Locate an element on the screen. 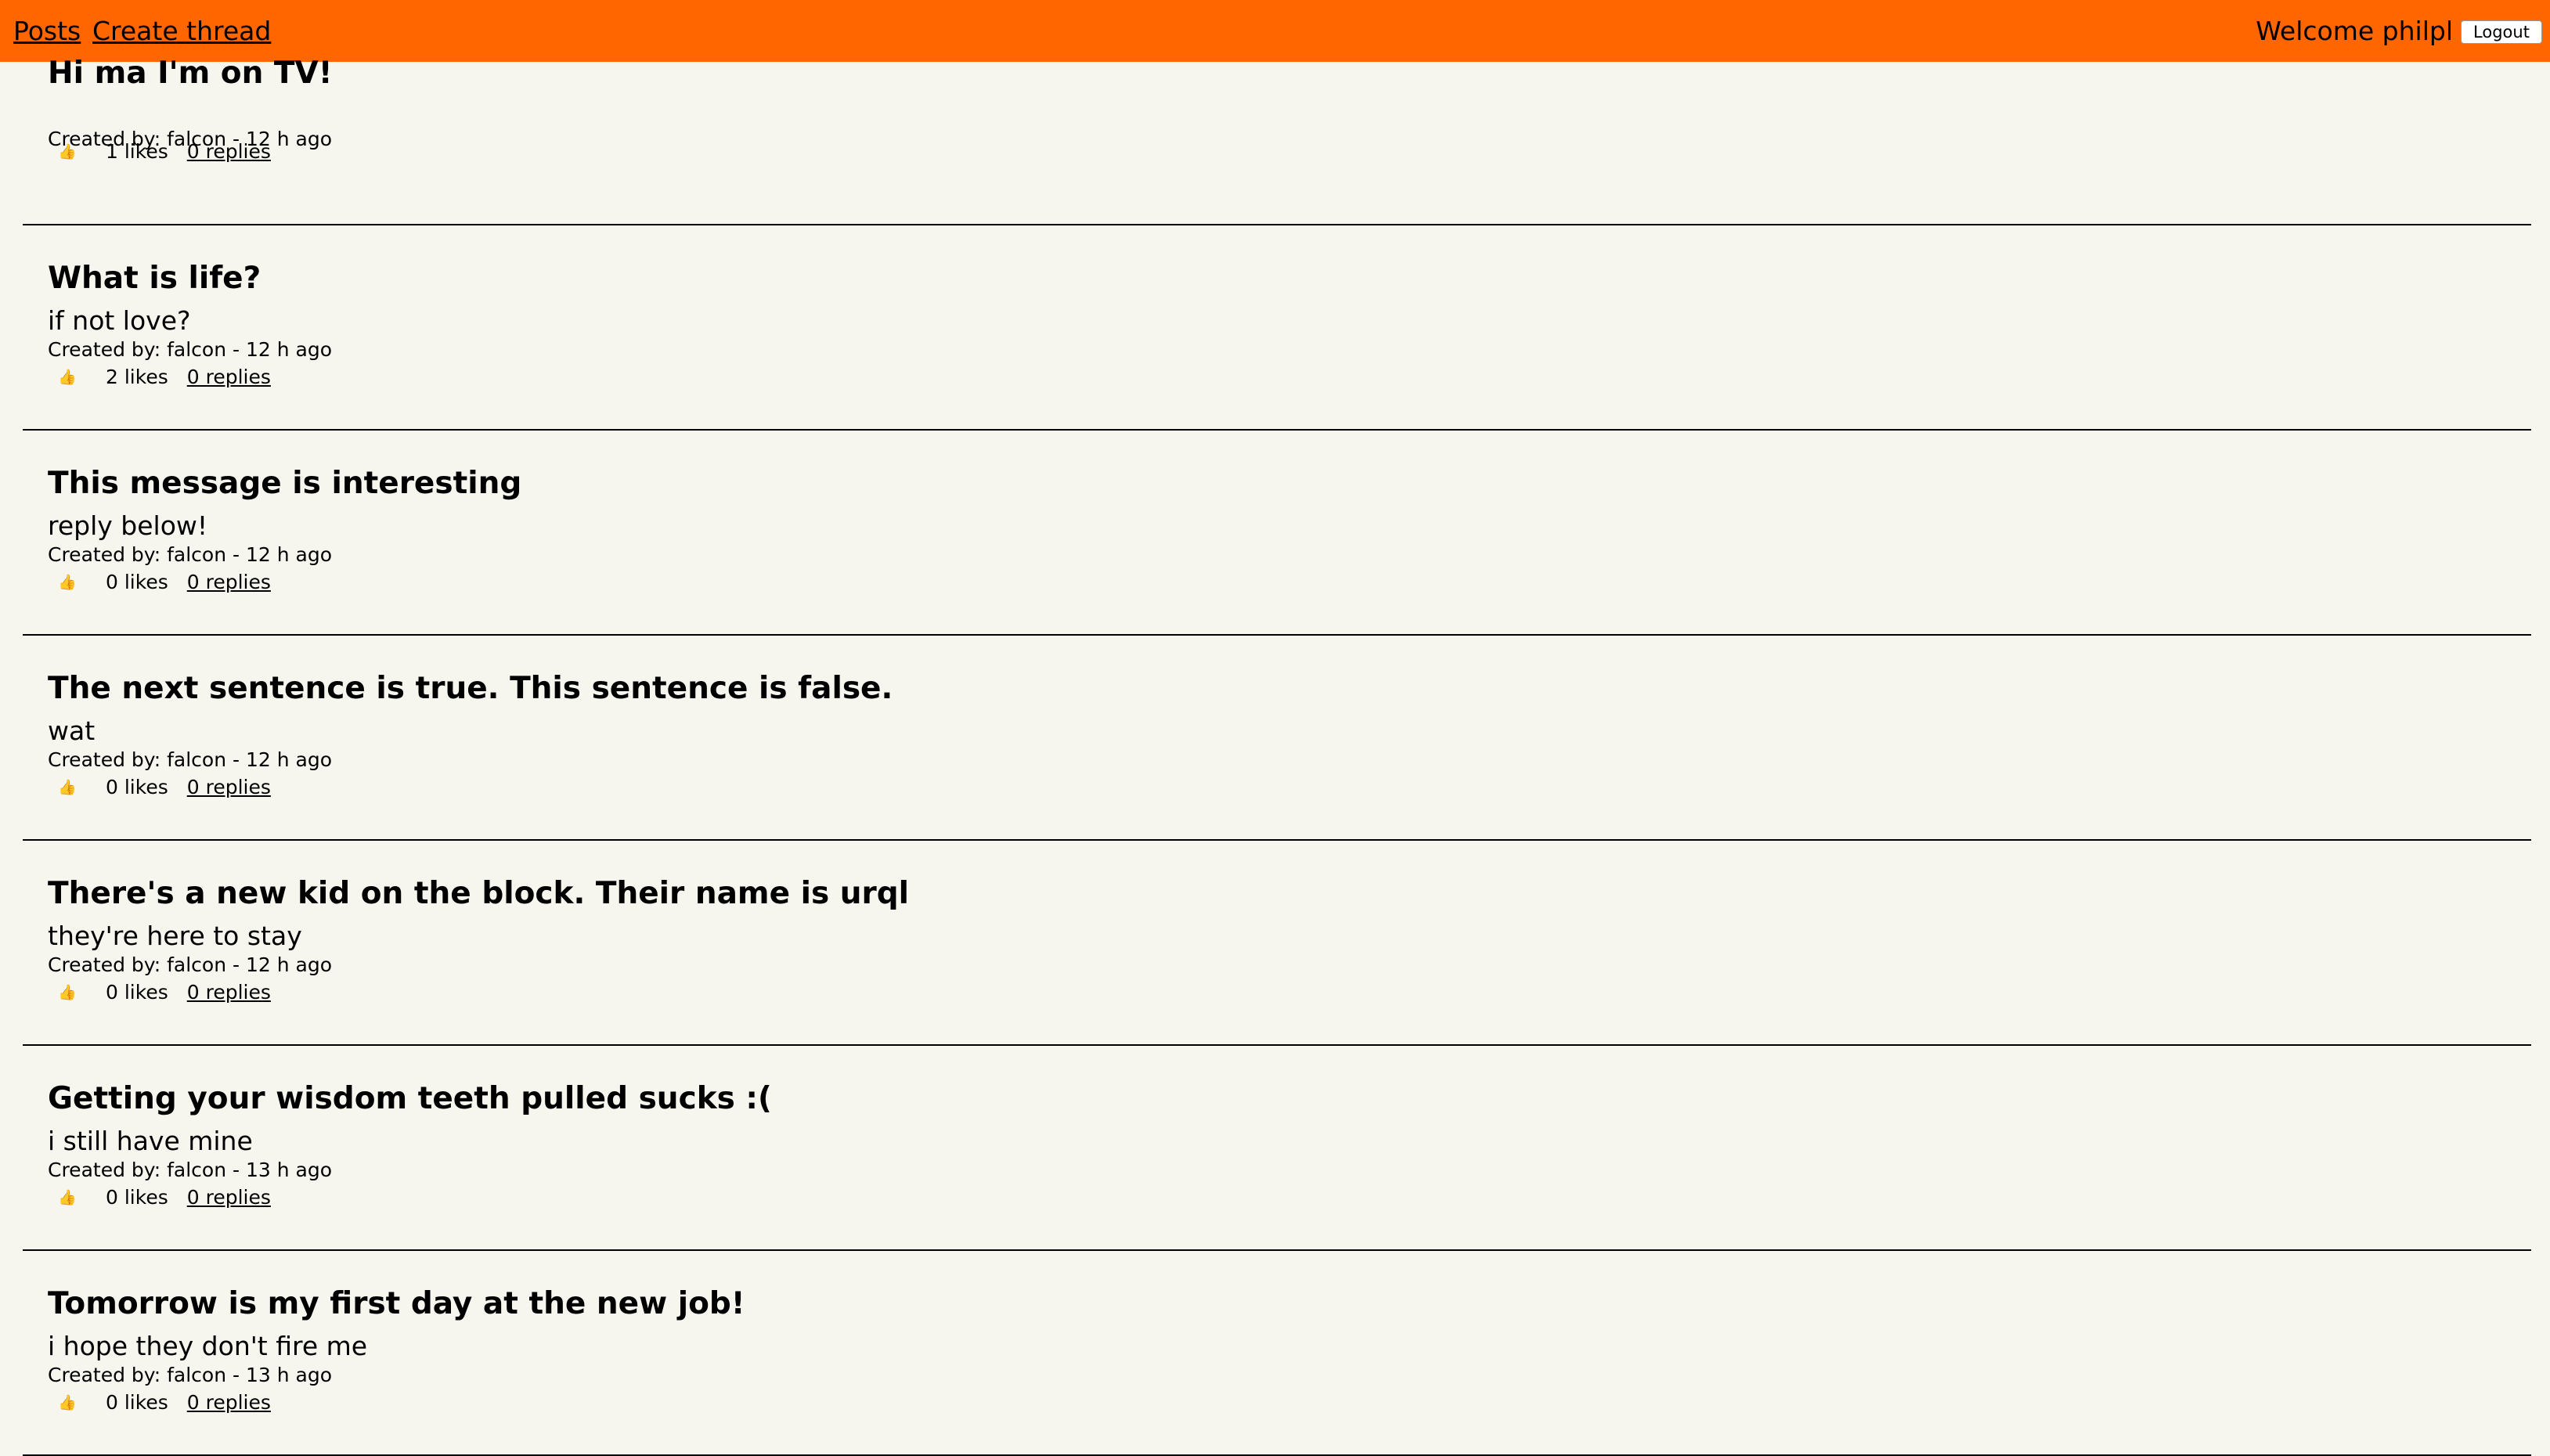  post-body: reply below! is located at coordinates (128, 525).